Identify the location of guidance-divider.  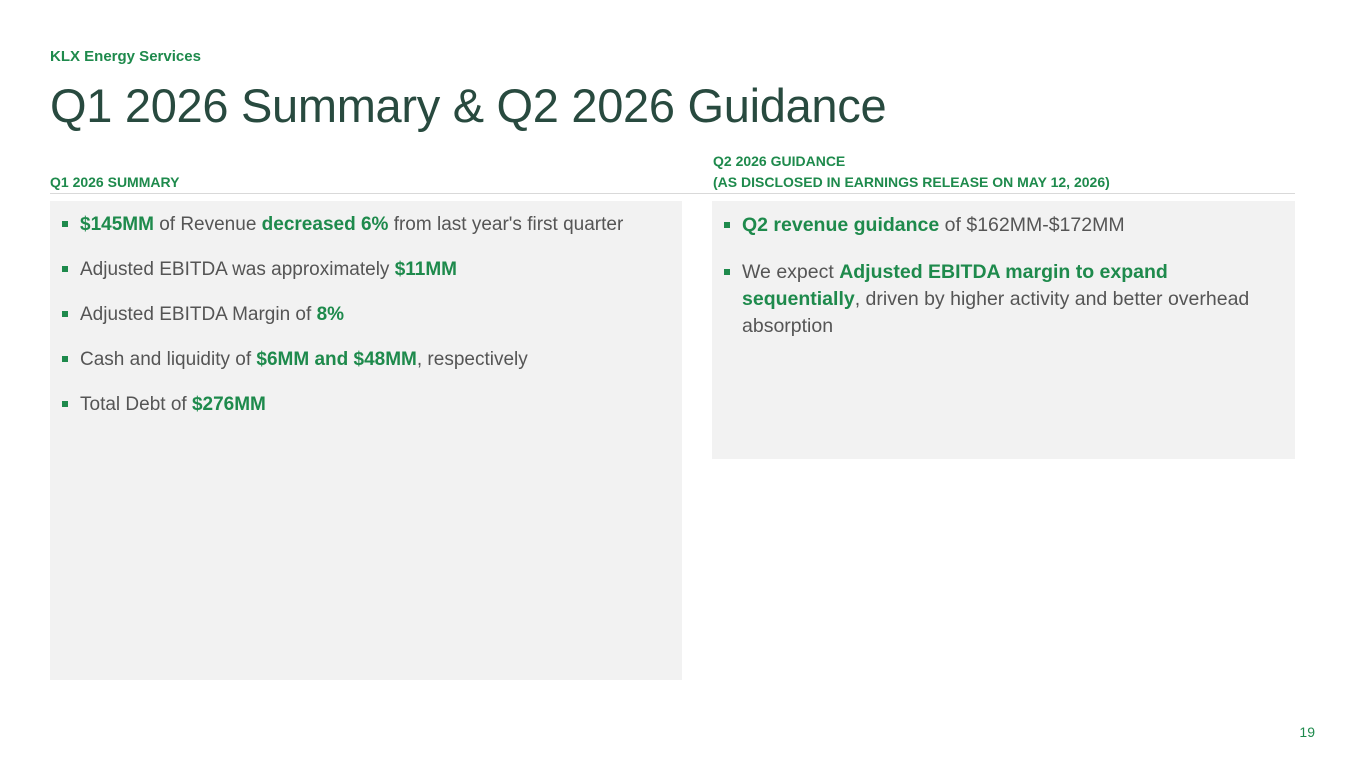
(1004, 193).